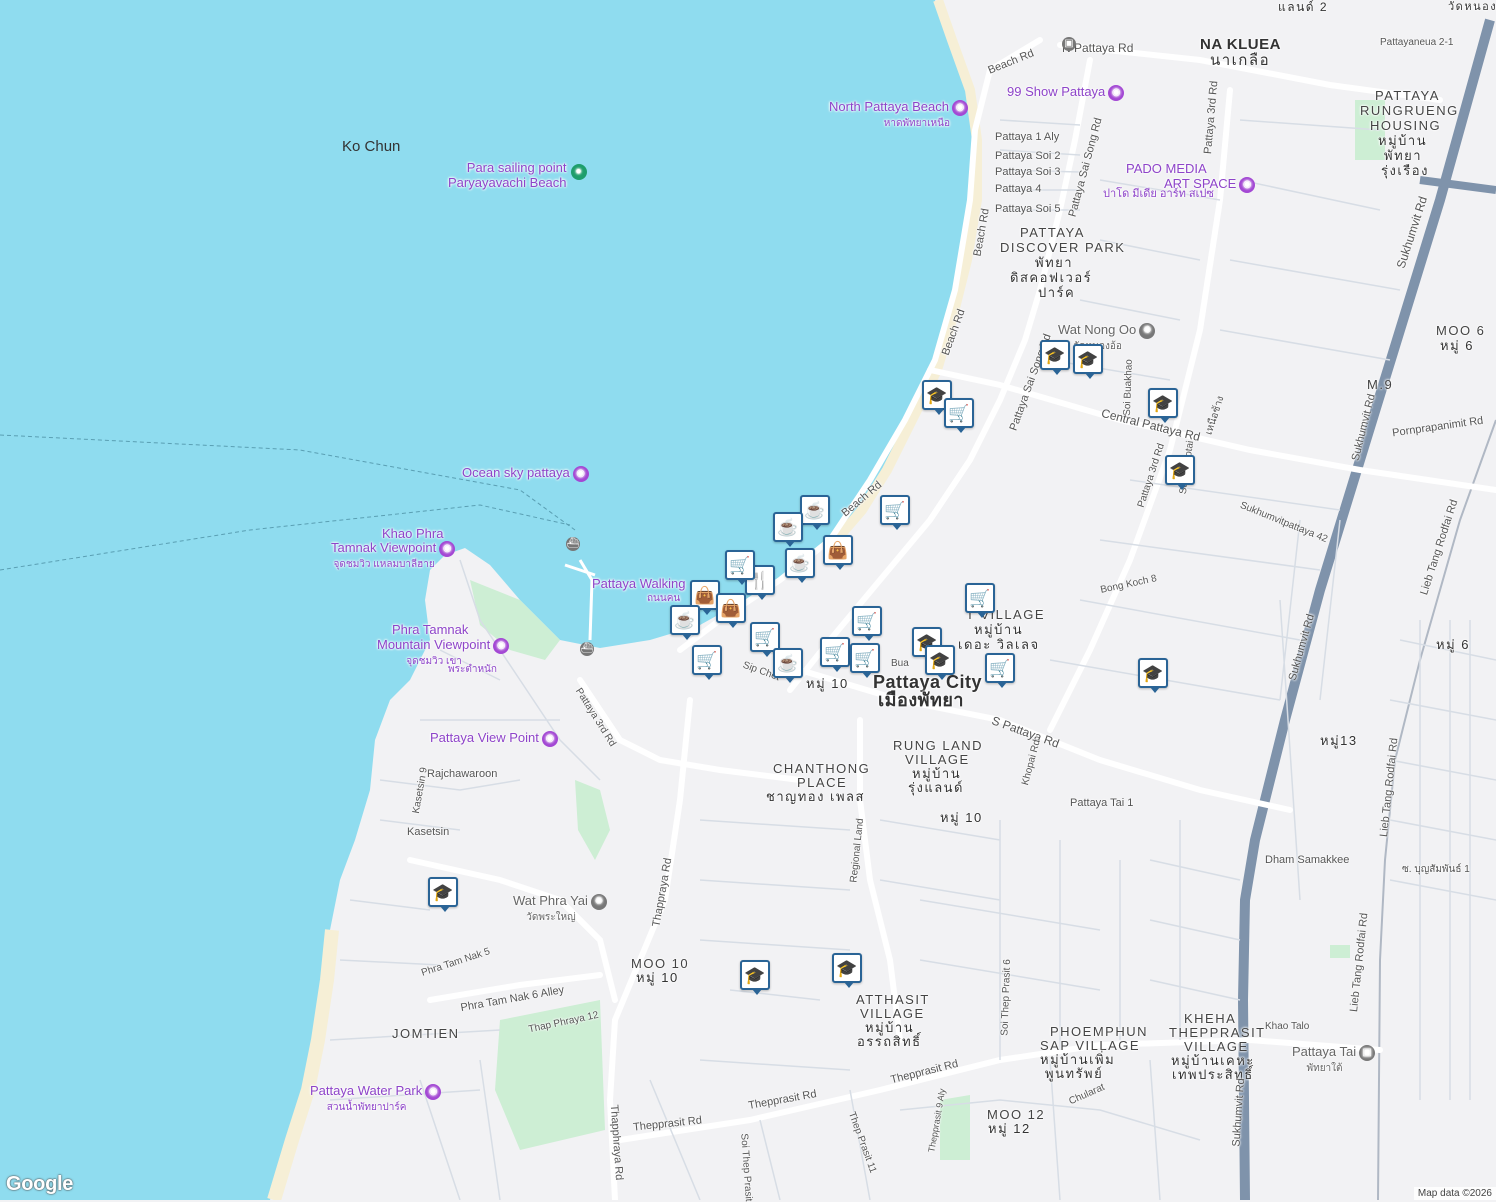  Describe the element at coordinates (1405, 170) in the screenshot. I see `area-label: รุ่งเรือง` at that location.